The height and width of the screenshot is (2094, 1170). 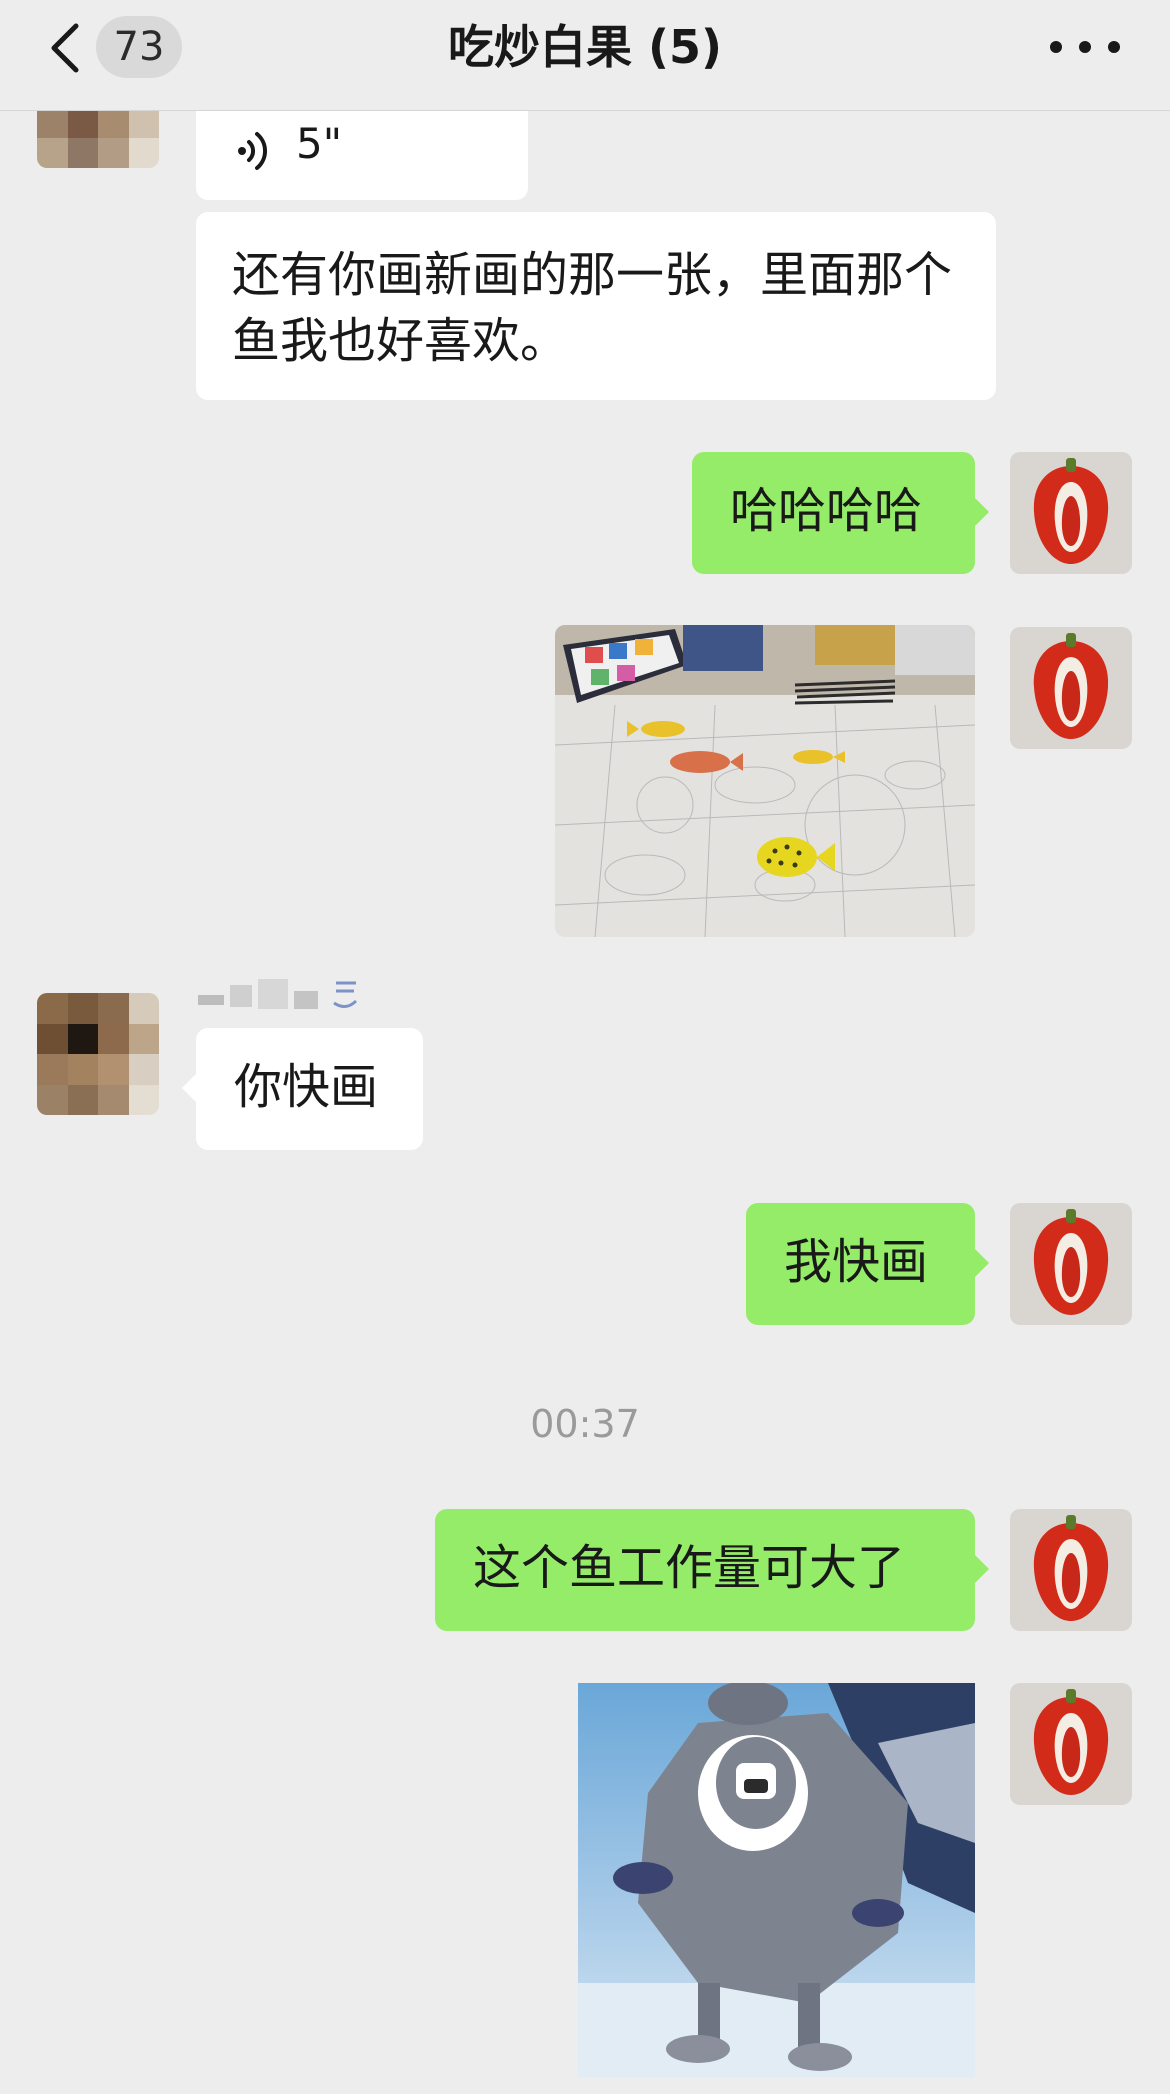 I want to click on sticker-message, so click(x=776, y=1880).